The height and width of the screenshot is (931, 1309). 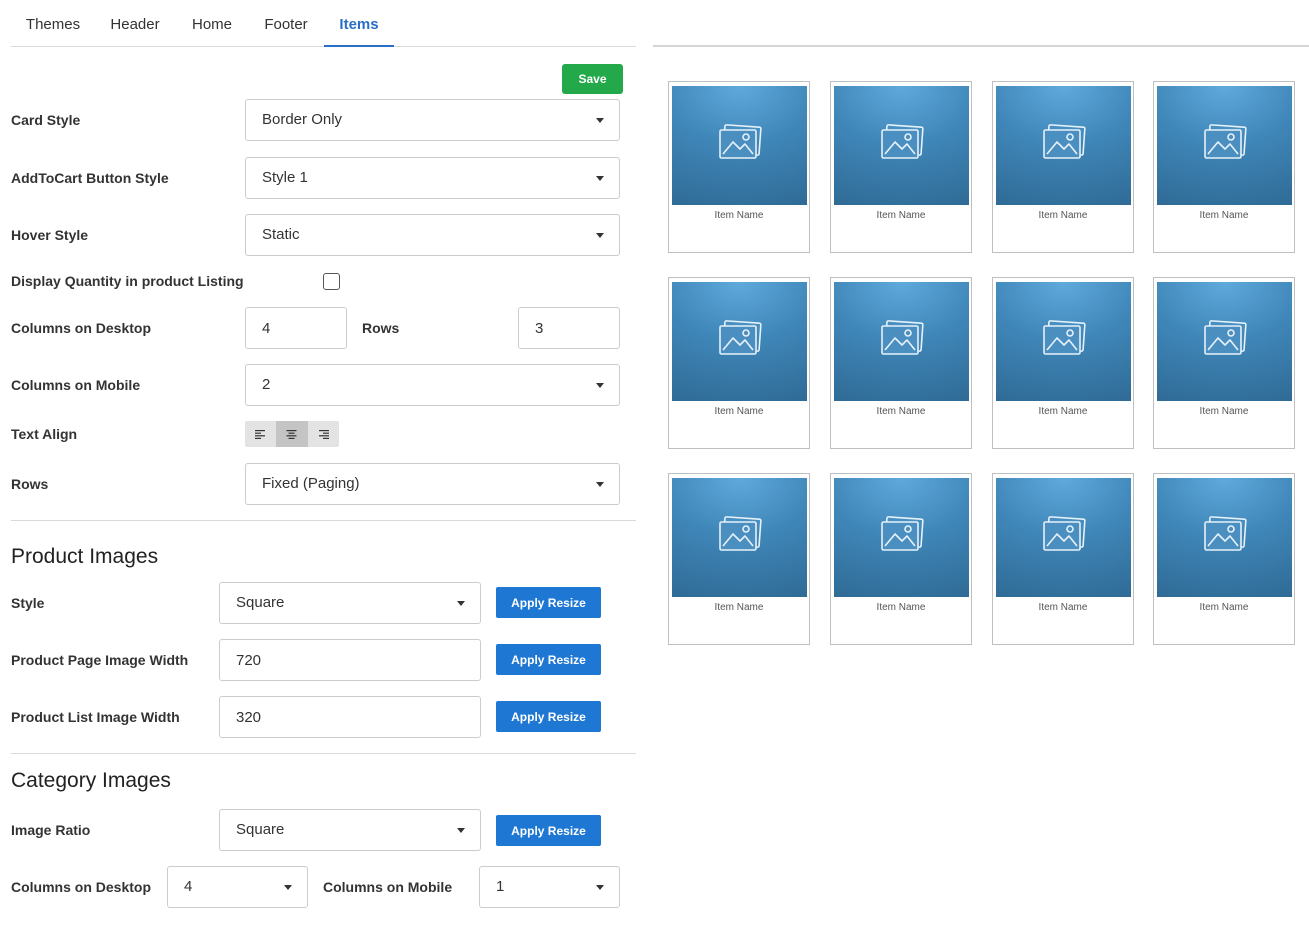 What do you see at coordinates (432, 484) in the screenshot?
I see `rows-mode-select: Fixed (Paging)` at bounding box center [432, 484].